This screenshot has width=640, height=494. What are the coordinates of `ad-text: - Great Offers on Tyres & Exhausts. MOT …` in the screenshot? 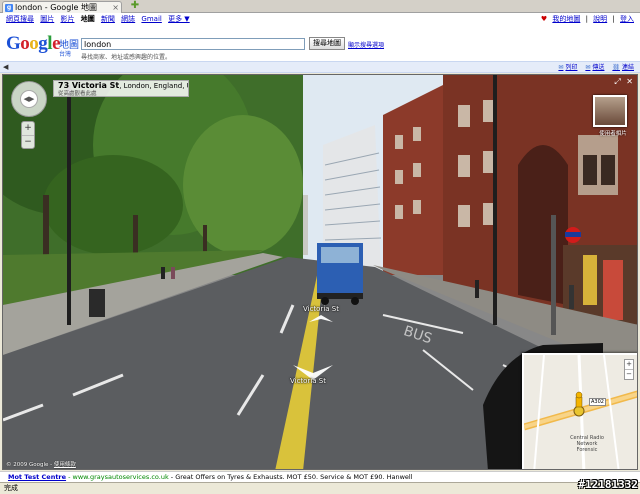 It's located at (290, 477).